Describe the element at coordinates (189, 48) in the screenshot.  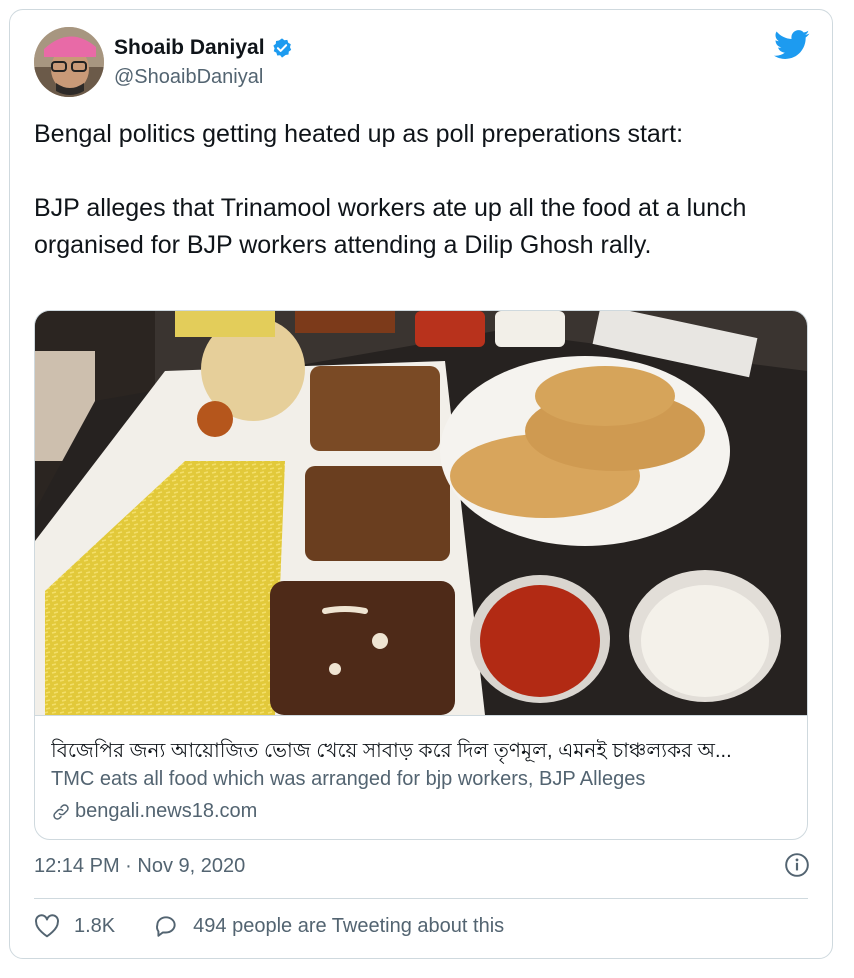
I see `author-name: Shoaib Daniyal` at that location.